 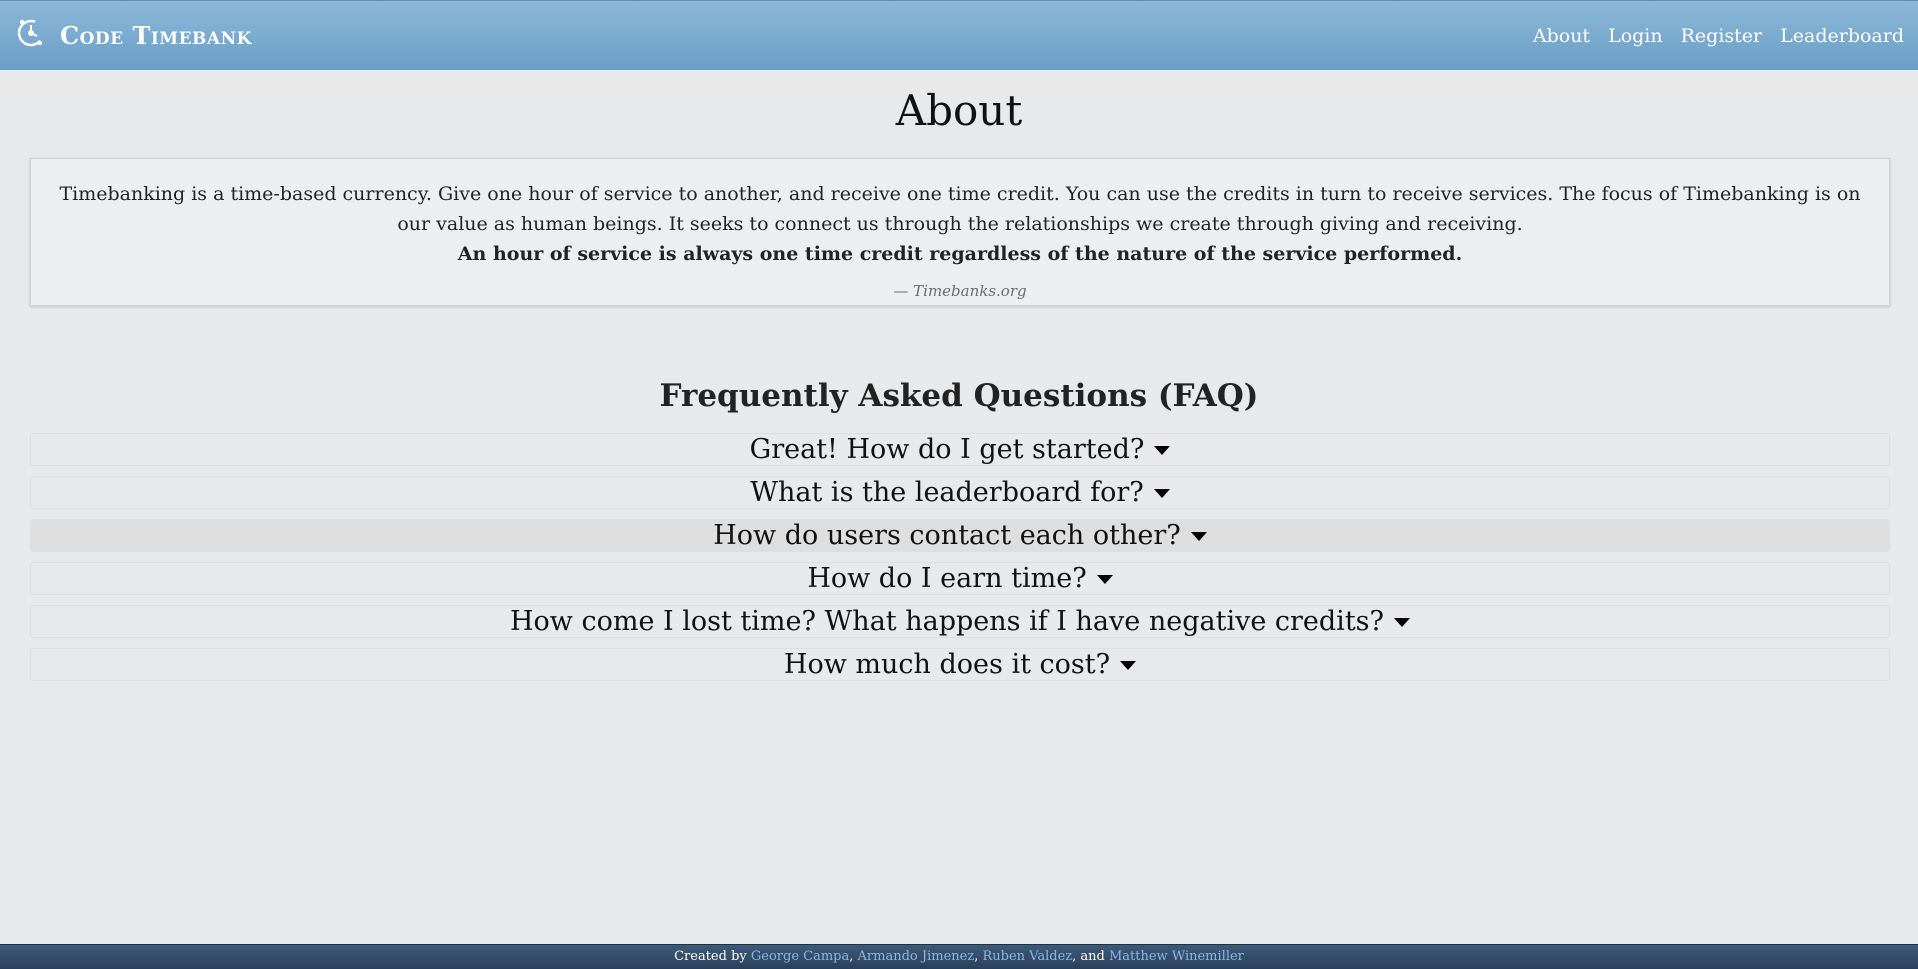 What do you see at coordinates (1176, 956) in the screenshot?
I see `author-link: Matthew Winemiller` at bounding box center [1176, 956].